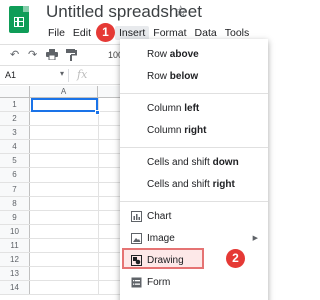  I want to click on star-icon: ☆, so click(180, 11).